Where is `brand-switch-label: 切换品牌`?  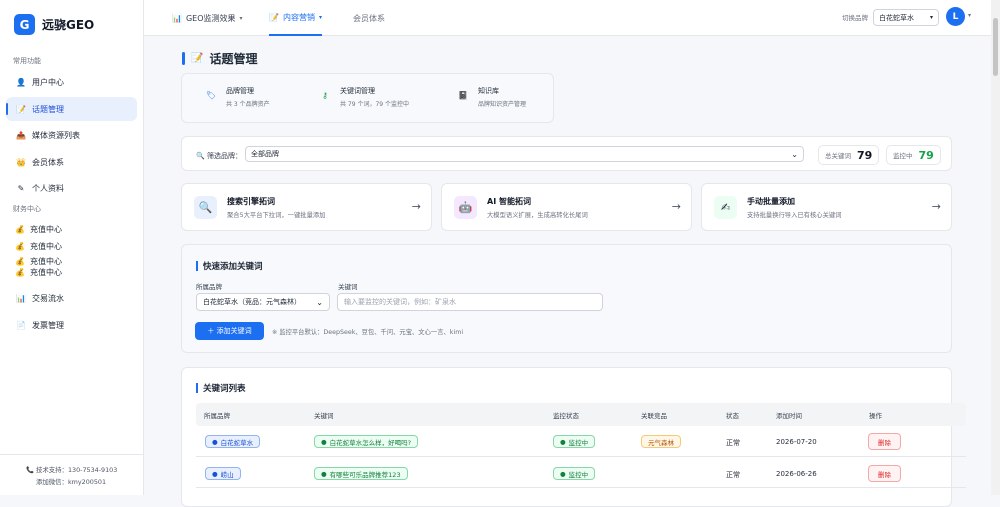 brand-switch-label: 切换品牌 is located at coordinates (855, 18).